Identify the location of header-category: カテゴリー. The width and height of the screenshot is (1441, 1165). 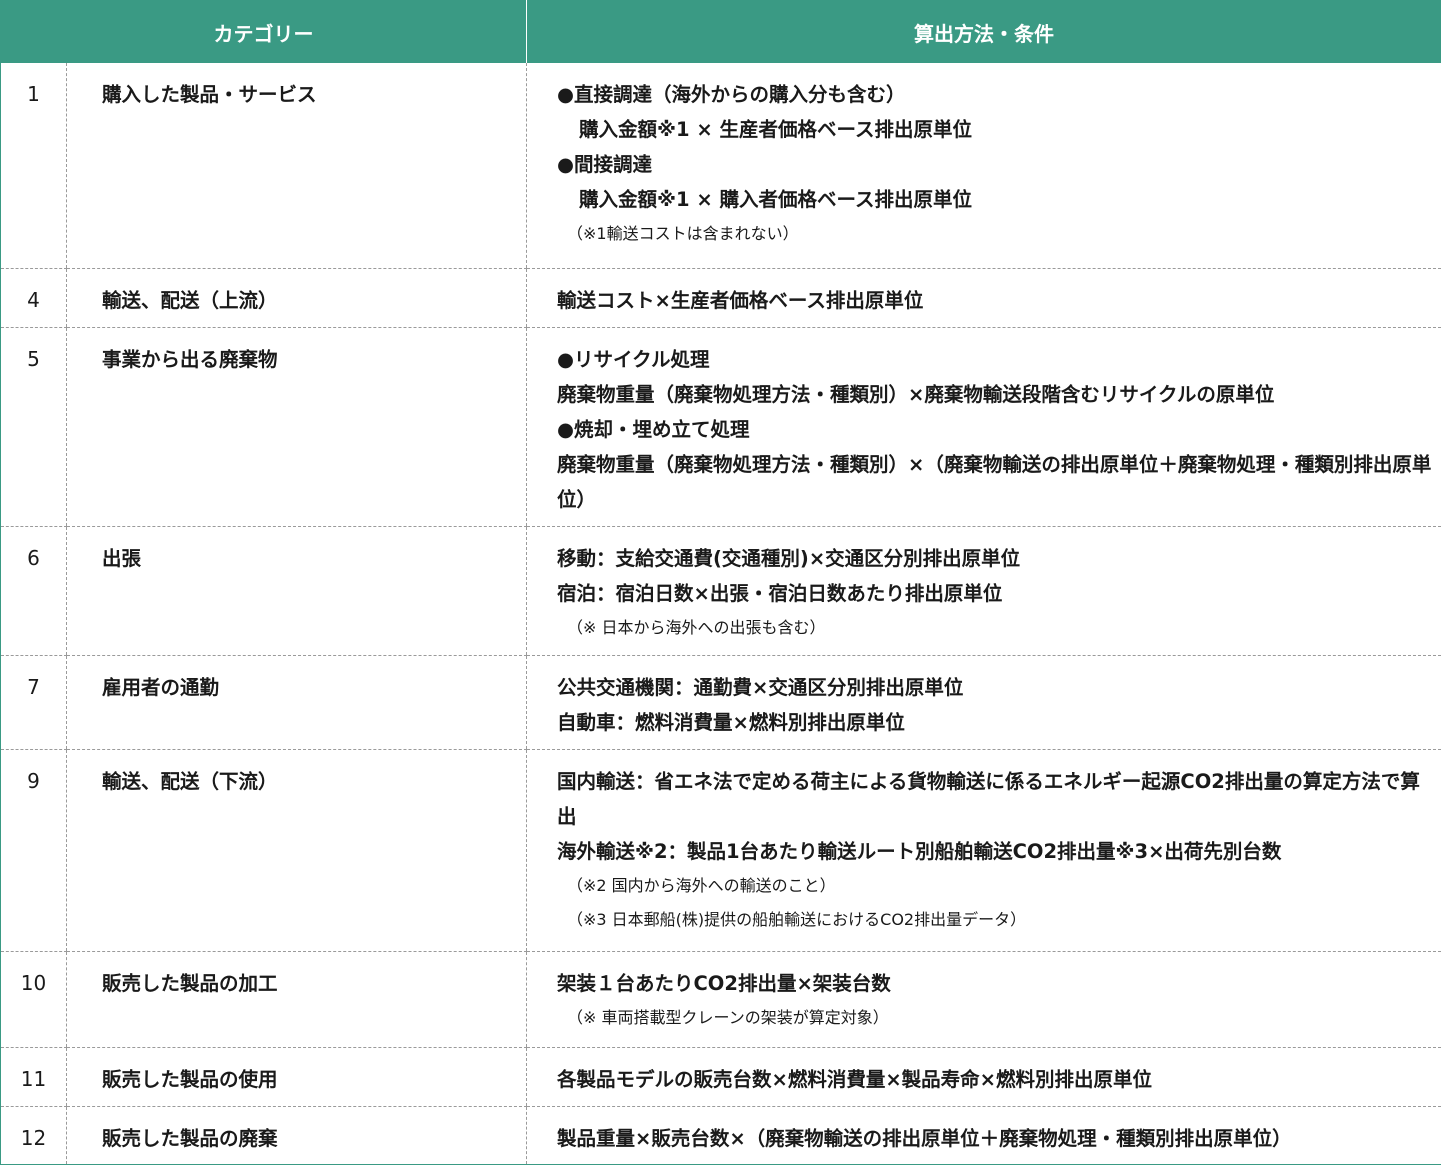
(263, 31).